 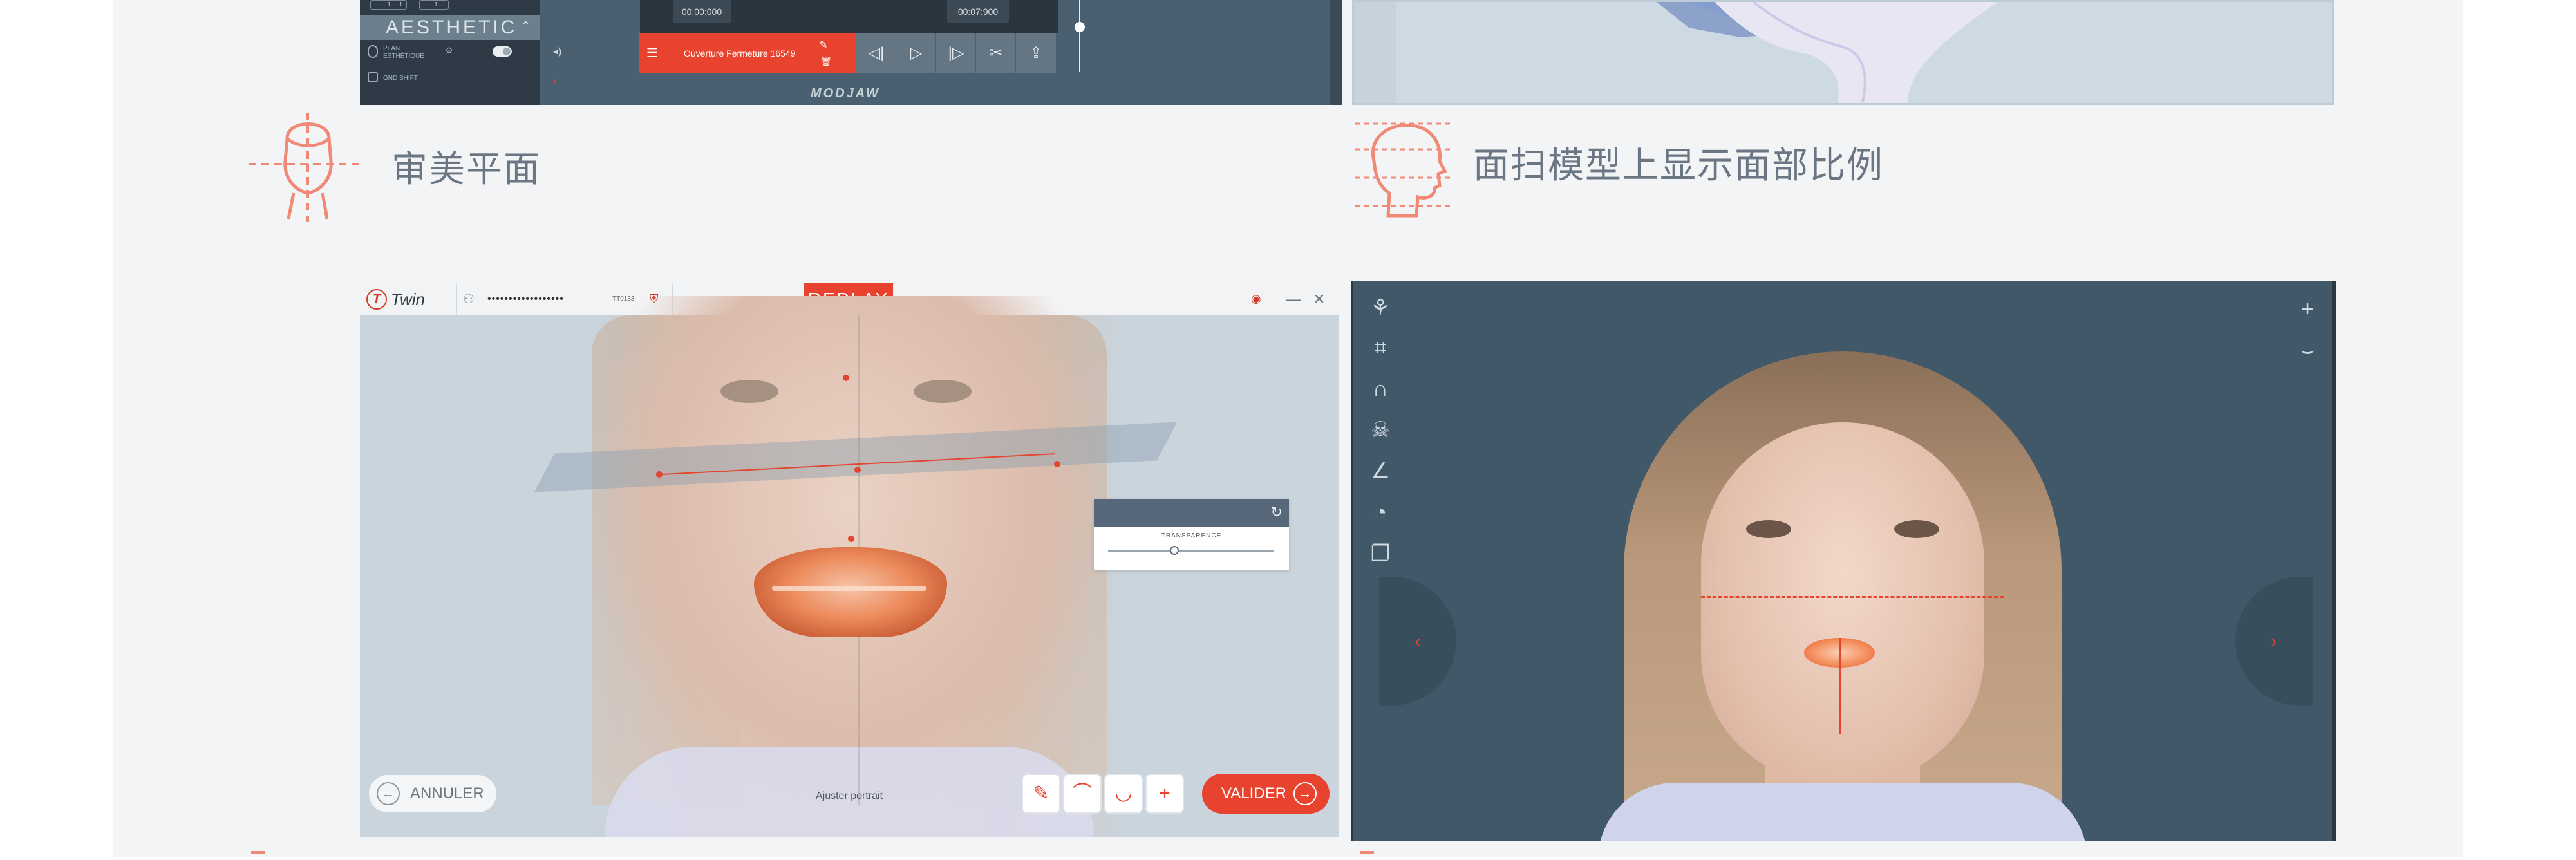 I want to click on face-plane-icon, so click(x=373, y=51).